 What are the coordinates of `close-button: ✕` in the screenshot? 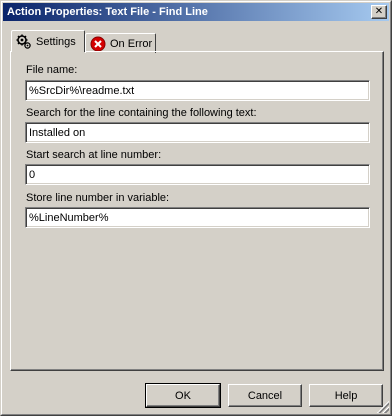 It's located at (379, 12).